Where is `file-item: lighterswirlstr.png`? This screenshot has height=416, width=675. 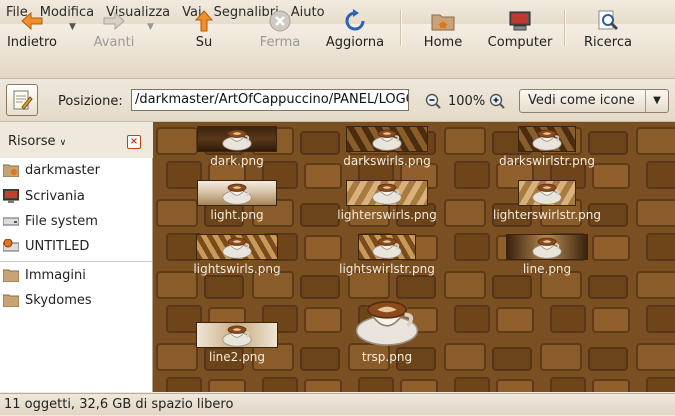 file-item: lighterswirlstr.png is located at coordinates (547, 201).